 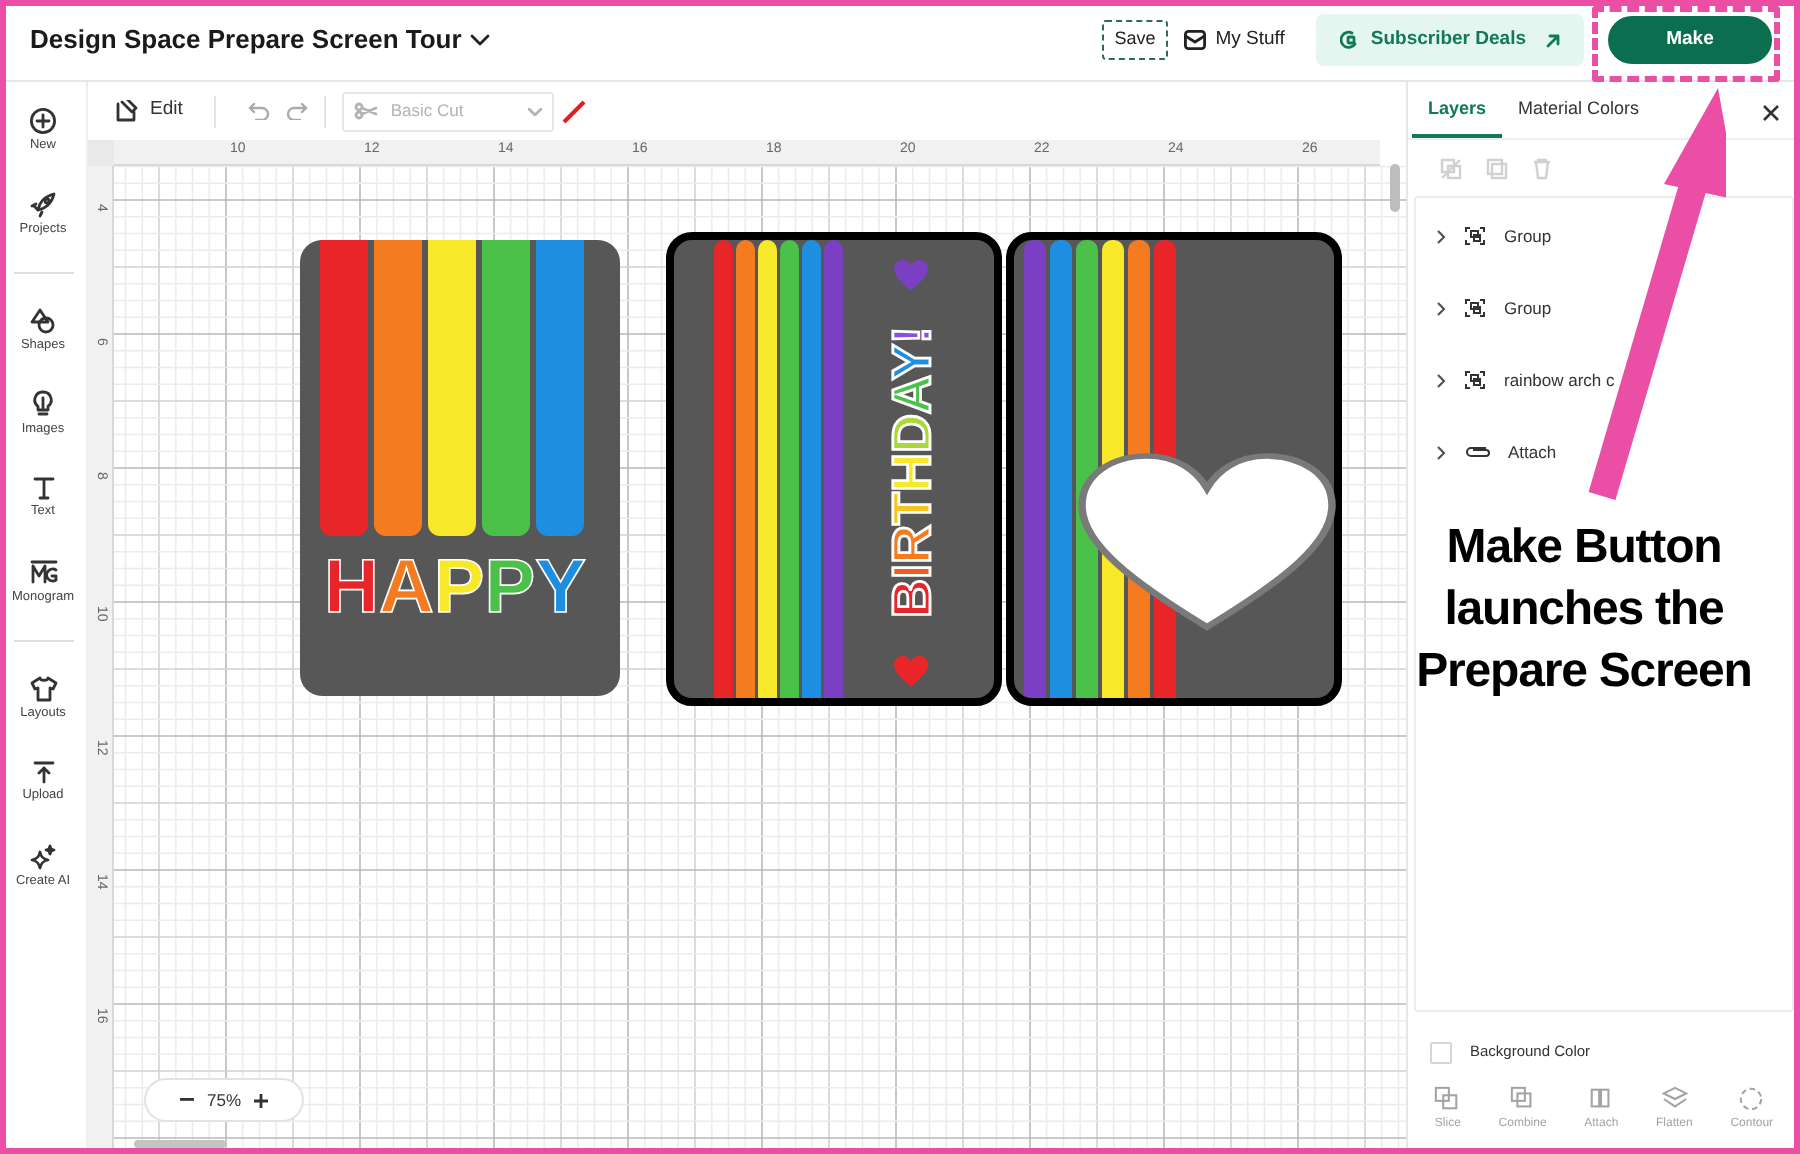 I want to click on greeting-card: HAPPY, so click(x=460, y=468).